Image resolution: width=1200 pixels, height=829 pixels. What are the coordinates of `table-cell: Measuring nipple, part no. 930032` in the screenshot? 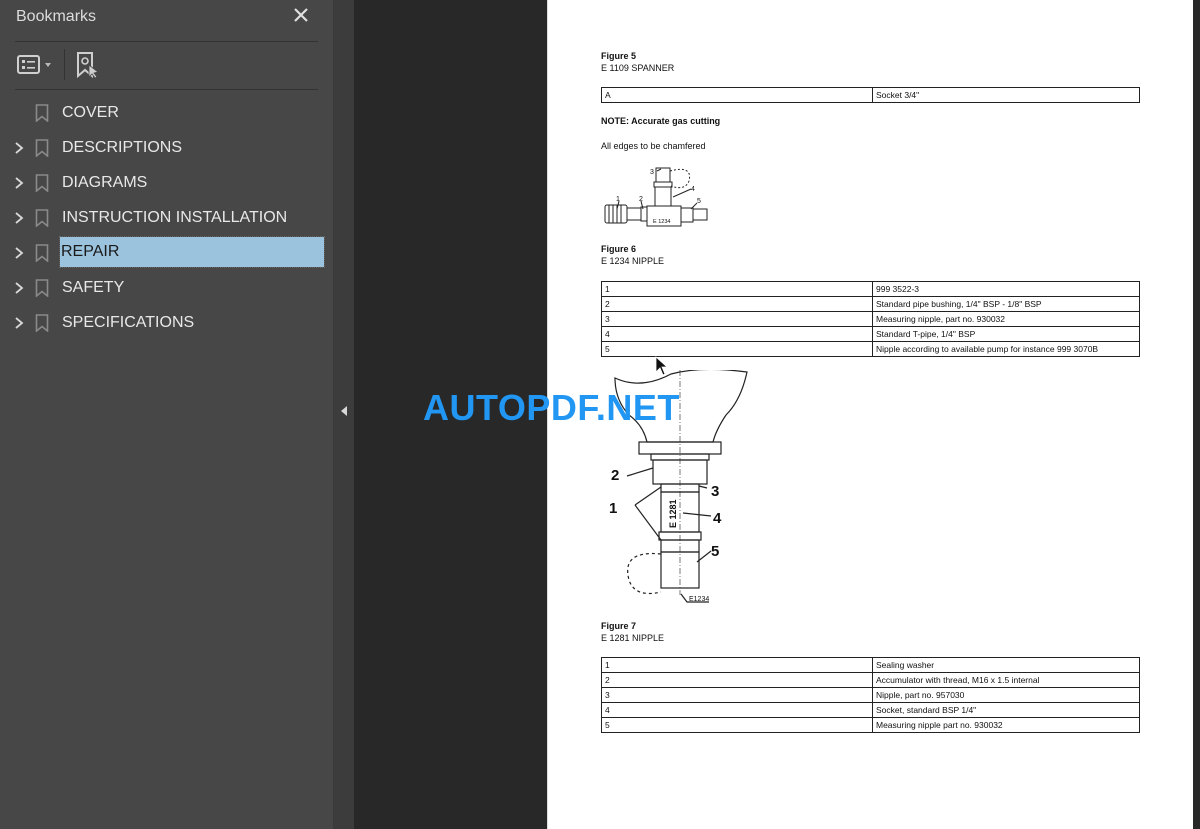 It's located at (1006, 319).